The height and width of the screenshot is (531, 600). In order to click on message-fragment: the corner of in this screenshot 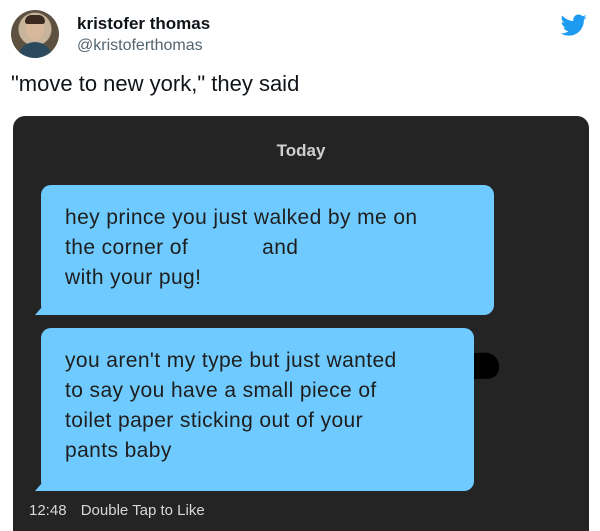, I will do `click(127, 247)`.